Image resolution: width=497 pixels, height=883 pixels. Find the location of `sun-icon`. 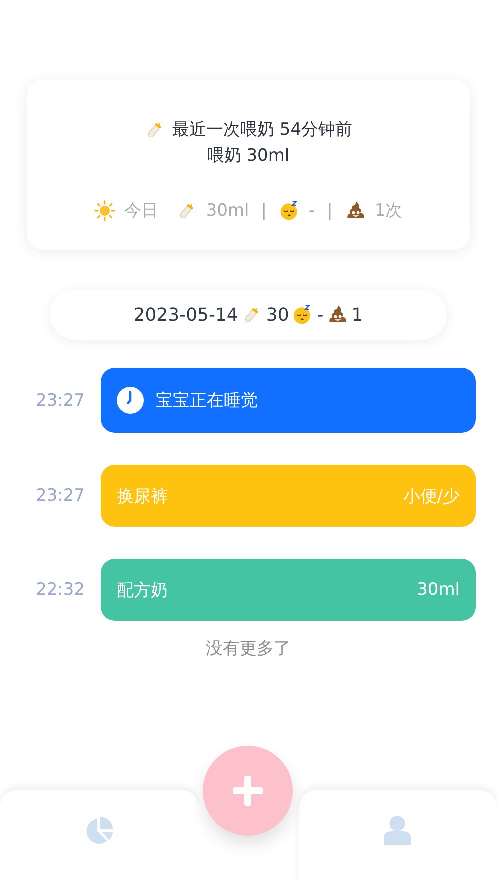

sun-icon is located at coordinates (105, 211).